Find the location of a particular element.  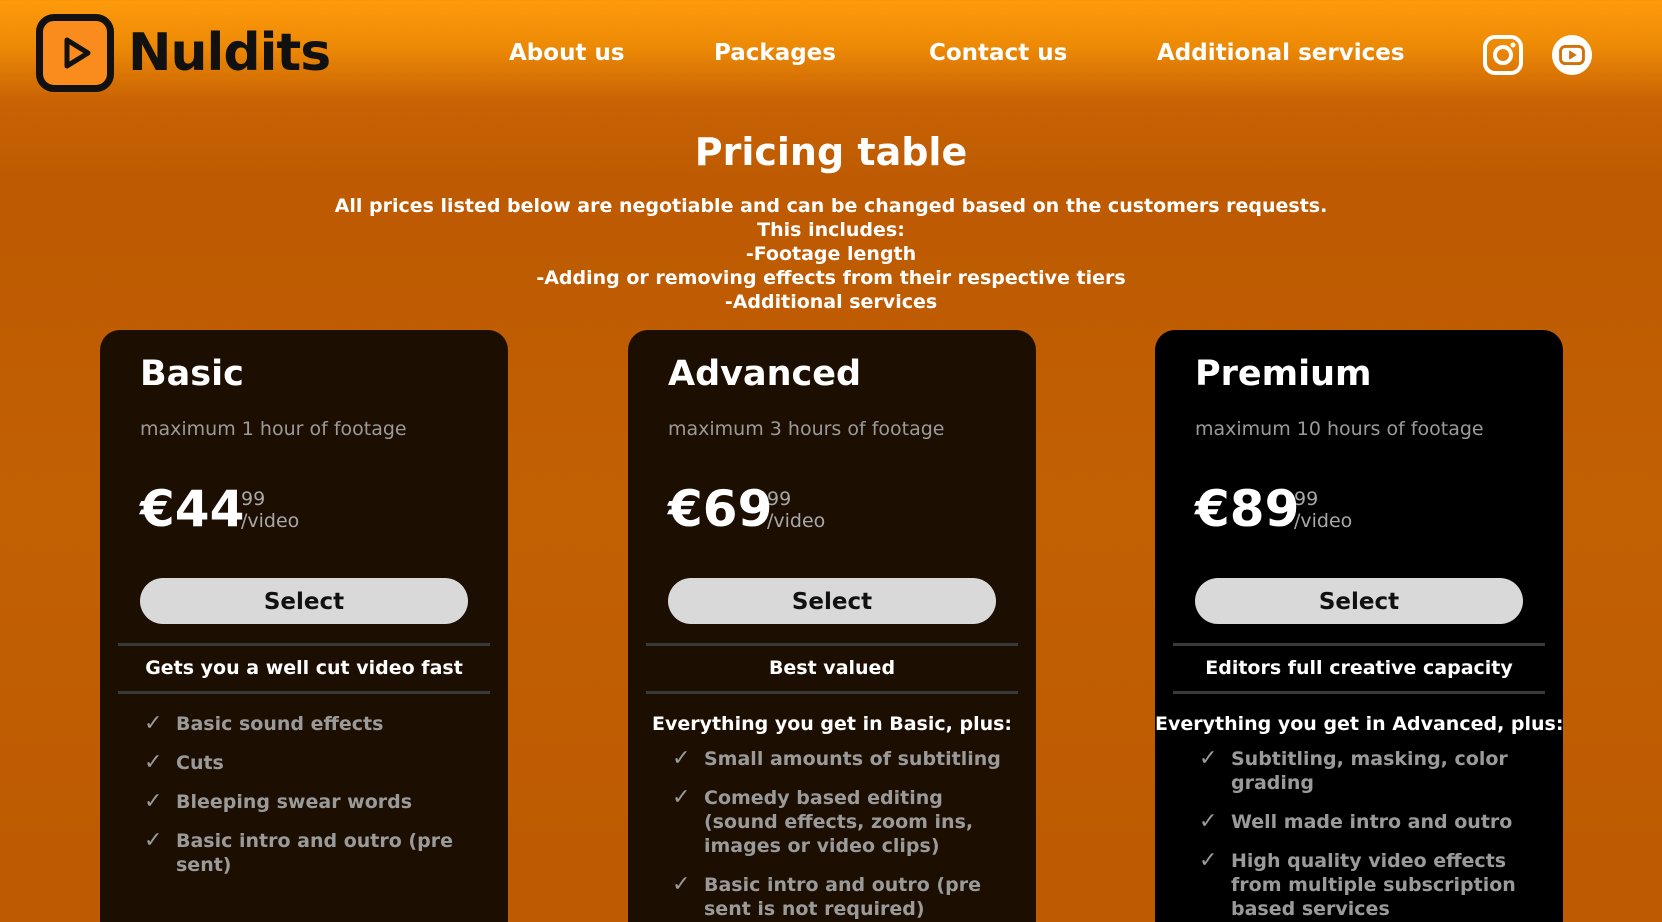

select-advanced-button: Select is located at coordinates (832, 601).